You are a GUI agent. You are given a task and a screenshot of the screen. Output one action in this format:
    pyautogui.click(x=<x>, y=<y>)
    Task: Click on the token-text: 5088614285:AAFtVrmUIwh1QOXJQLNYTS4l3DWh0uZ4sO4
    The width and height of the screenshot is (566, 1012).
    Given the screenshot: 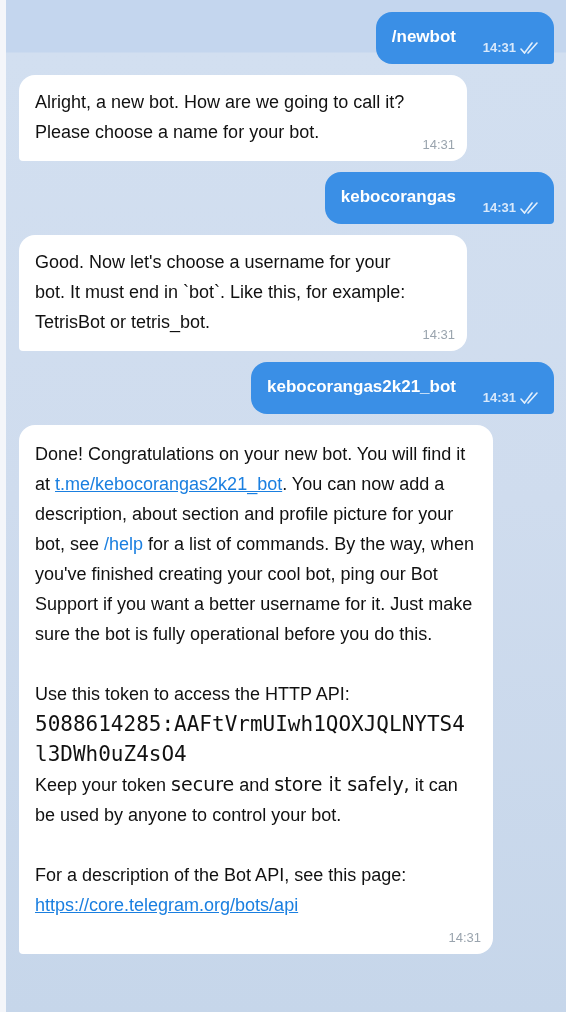 What is the action you would take?
    pyautogui.click(x=250, y=739)
    